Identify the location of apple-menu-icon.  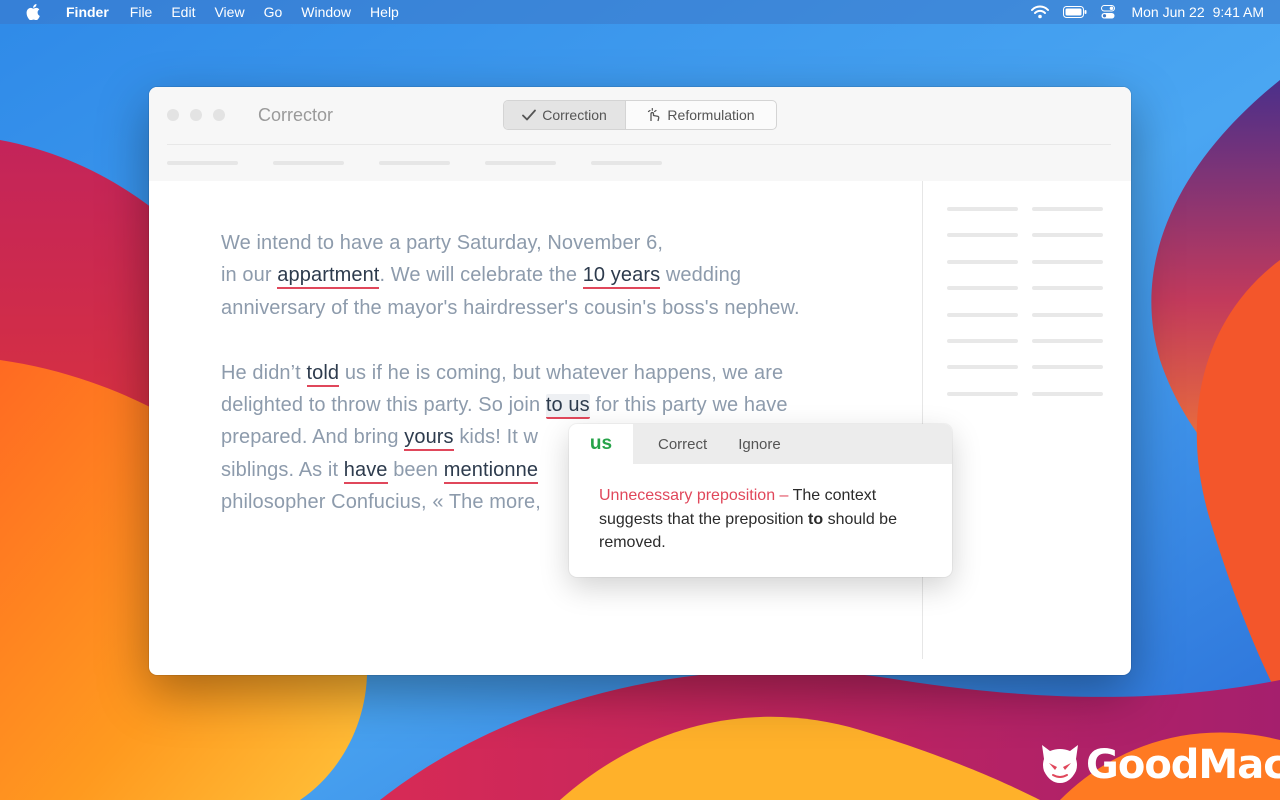
(34, 12).